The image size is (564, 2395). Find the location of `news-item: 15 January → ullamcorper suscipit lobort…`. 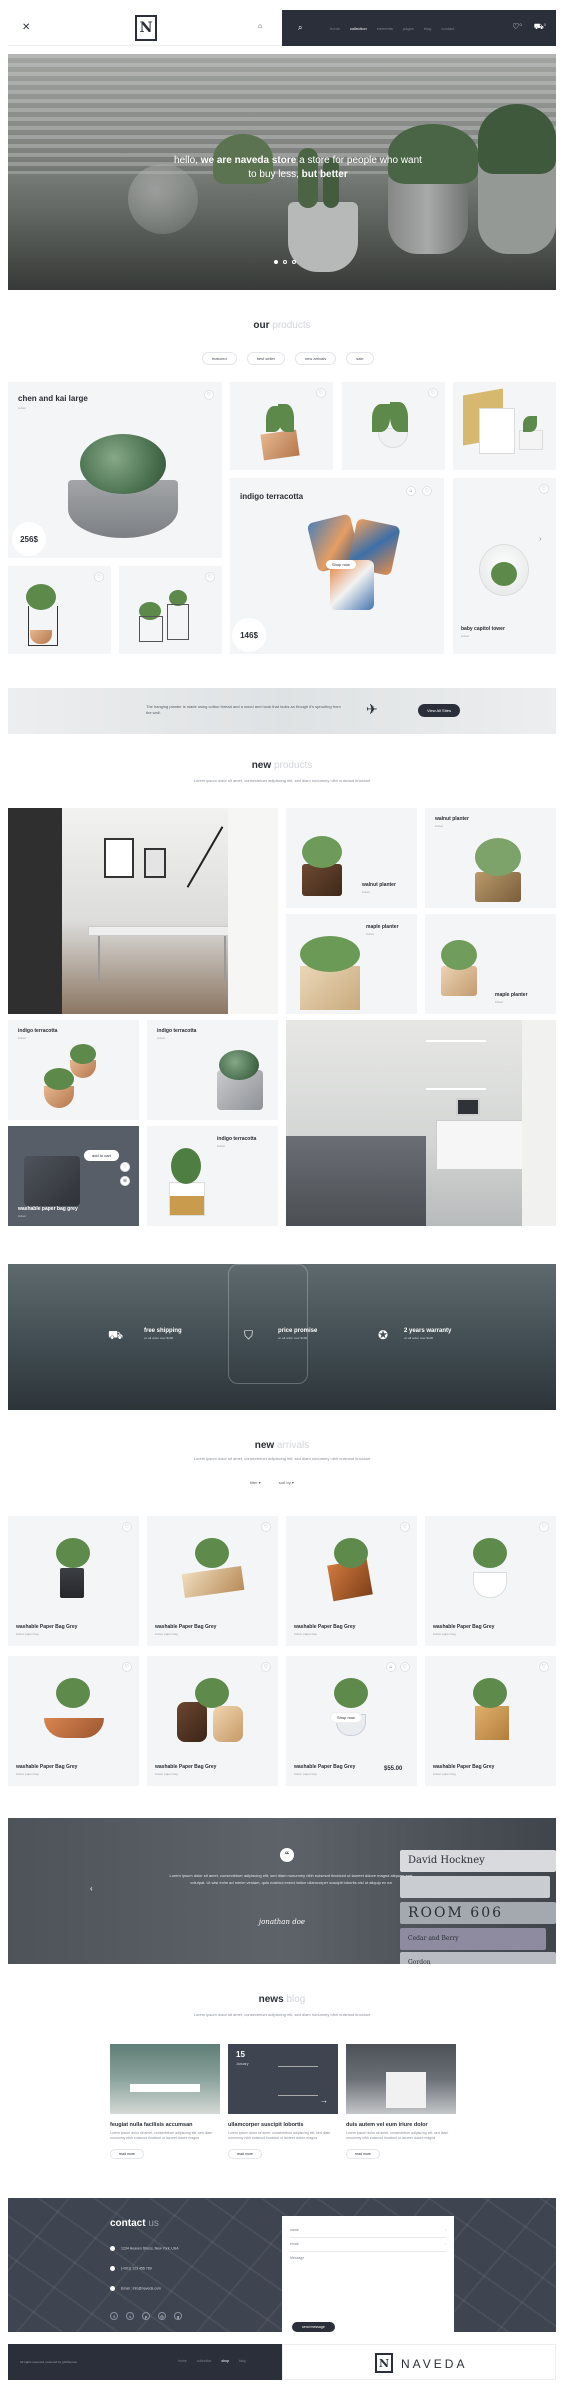

news-item: 15 January → ullamcorper suscipit lobort… is located at coordinates (283, 2101).